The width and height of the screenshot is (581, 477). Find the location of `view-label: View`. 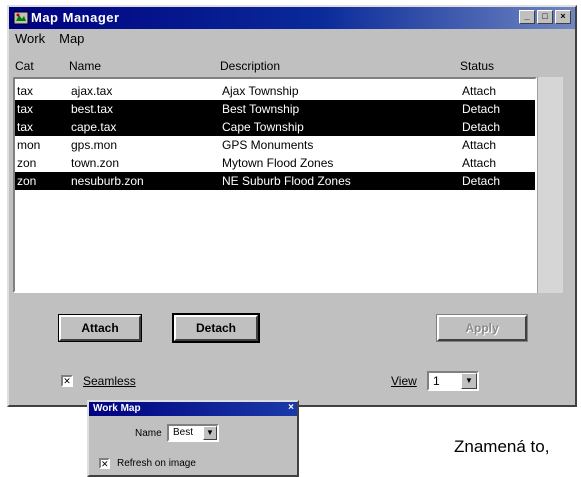

view-label: View is located at coordinates (404, 381).